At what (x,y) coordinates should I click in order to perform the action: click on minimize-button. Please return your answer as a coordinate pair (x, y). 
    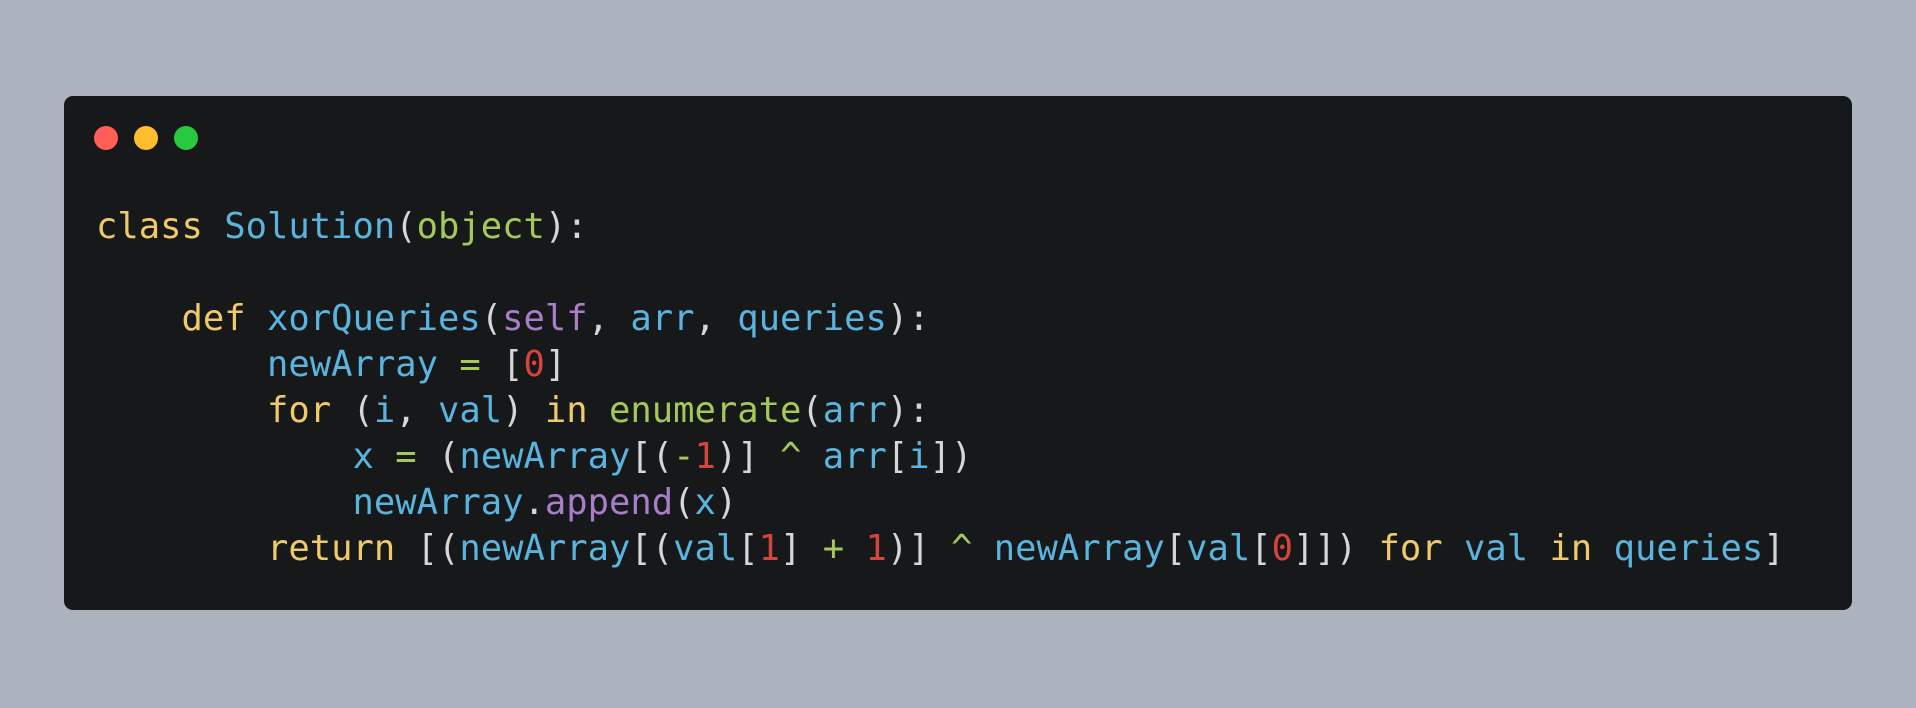
    Looking at the image, I should click on (146, 138).